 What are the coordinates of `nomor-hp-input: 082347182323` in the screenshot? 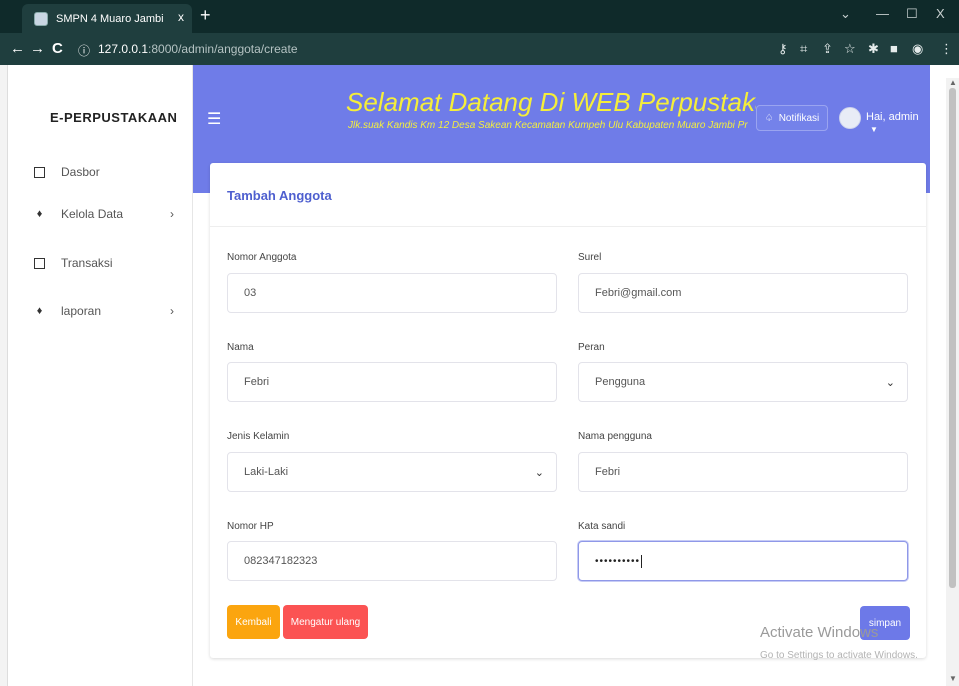 It's located at (392, 561).